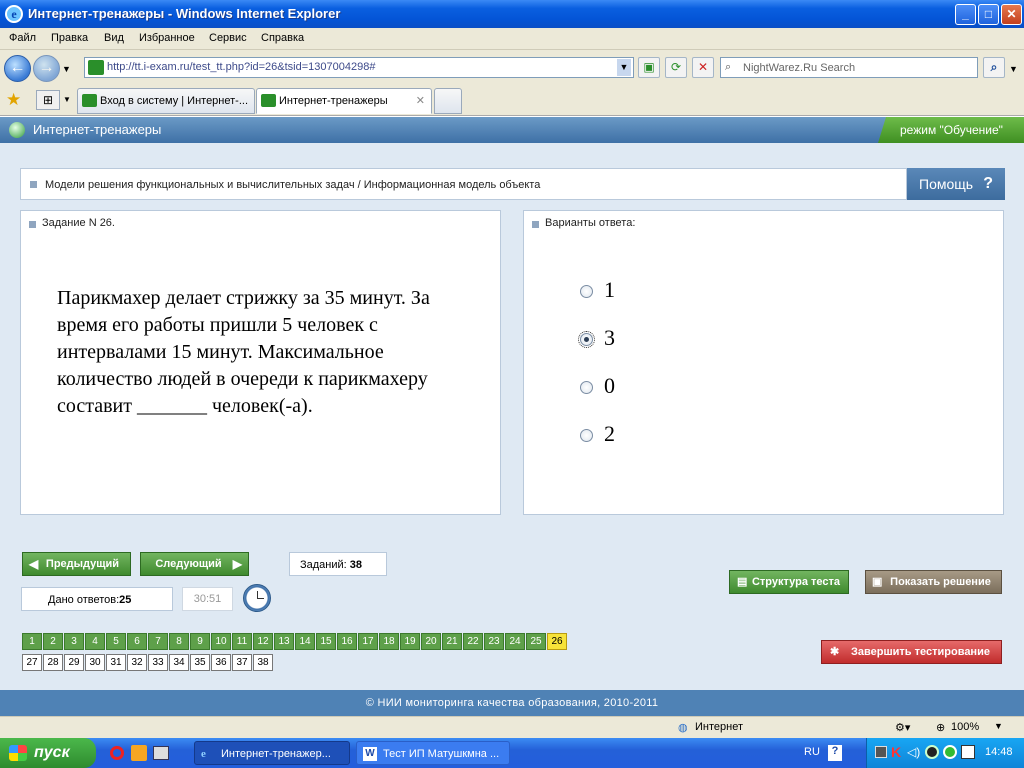  Describe the element at coordinates (536, 641) in the screenshot. I see `question-number-done: 25` at that location.